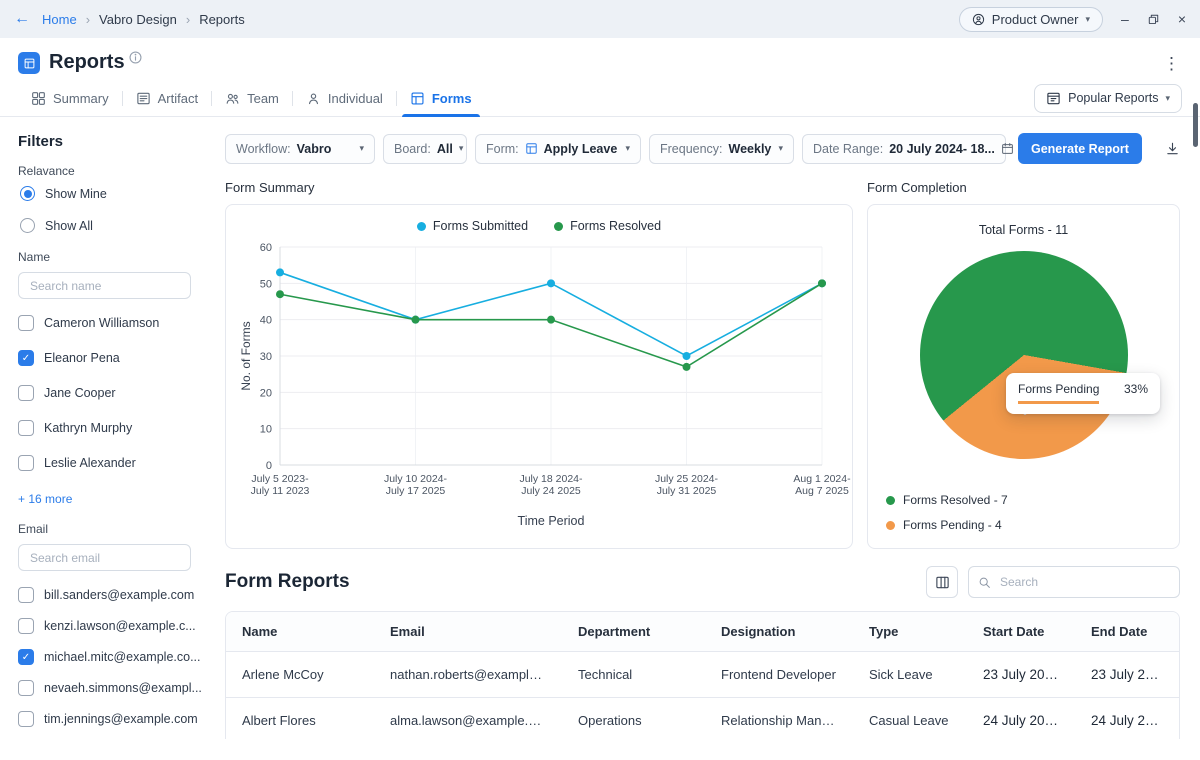 This screenshot has height=760, width=1200. What do you see at coordinates (135, 57) in the screenshot?
I see `info-icon` at bounding box center [135, 57].